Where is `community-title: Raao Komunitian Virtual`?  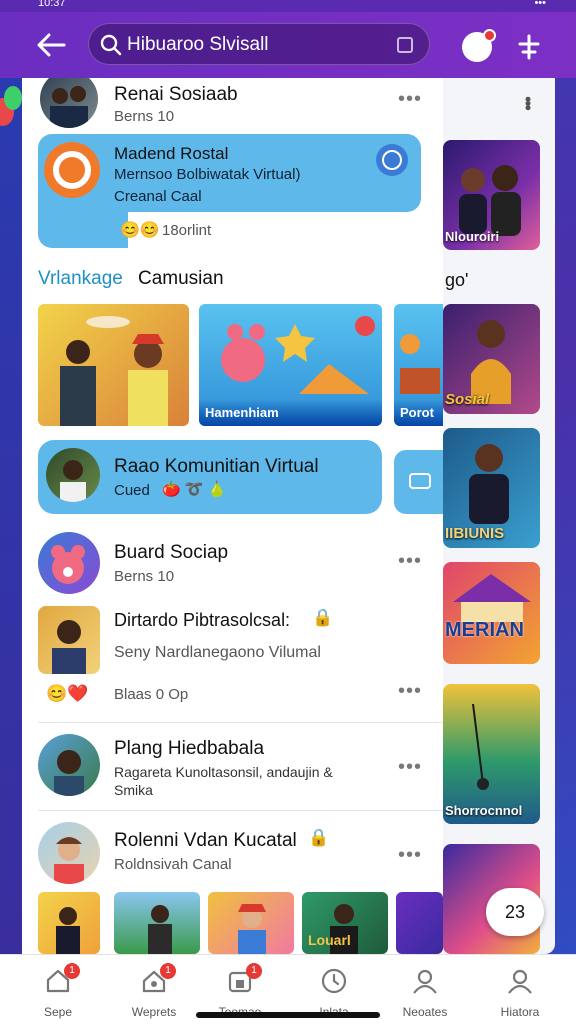 community-title: Raao Komunitian Virtual is located at coordinates (216, 467).